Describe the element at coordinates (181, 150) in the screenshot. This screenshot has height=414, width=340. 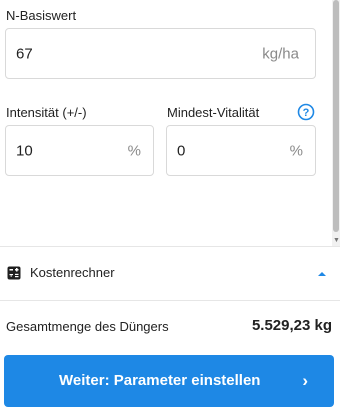
I see `min-vitality-value: 0` at that location.